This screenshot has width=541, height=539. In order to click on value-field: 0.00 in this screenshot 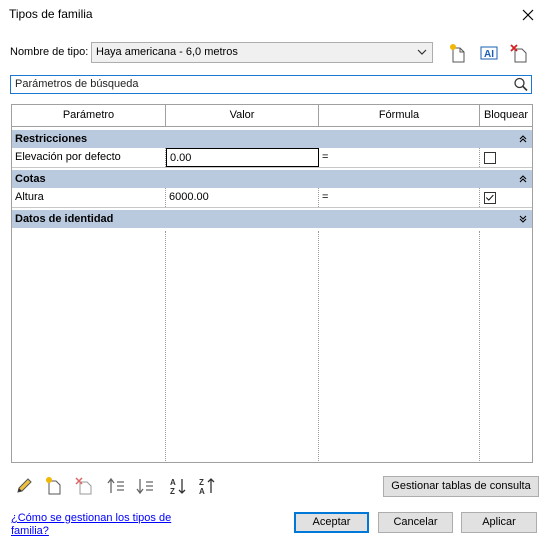, I will do `click(242, 157)`.